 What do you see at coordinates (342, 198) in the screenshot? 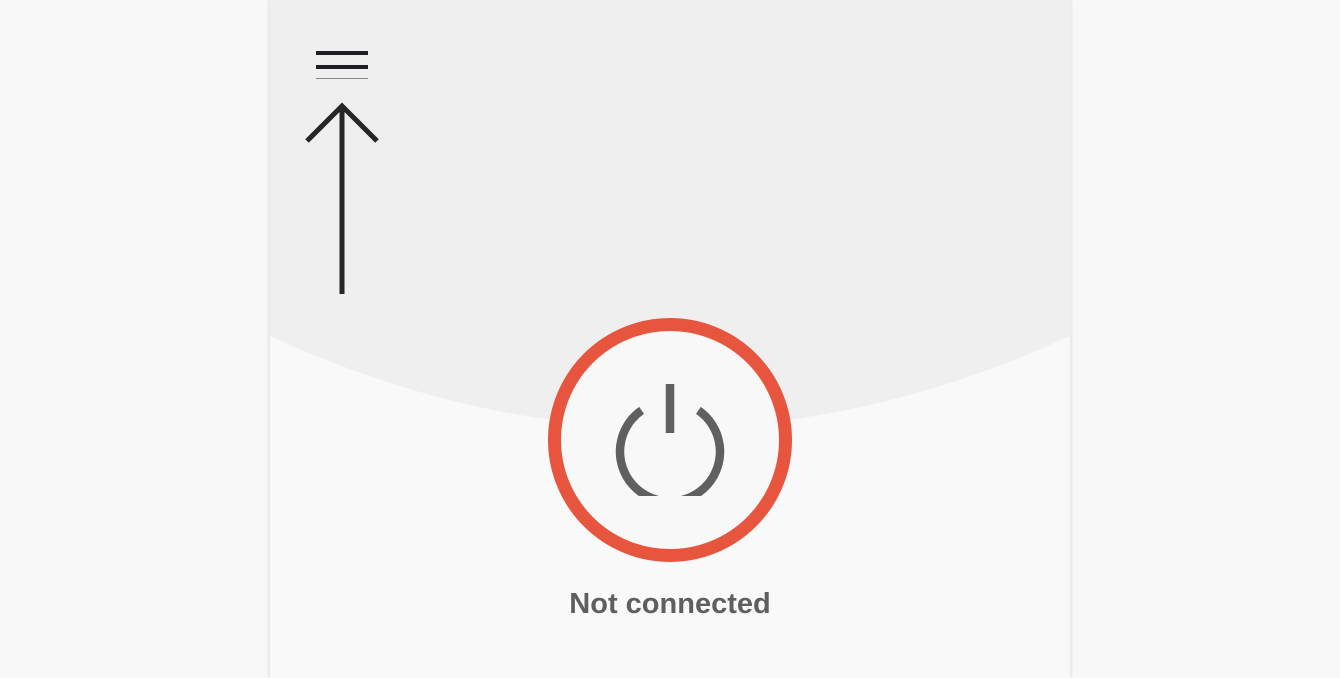
I see `up-arrow-icon` at bounding box center [342, 198].